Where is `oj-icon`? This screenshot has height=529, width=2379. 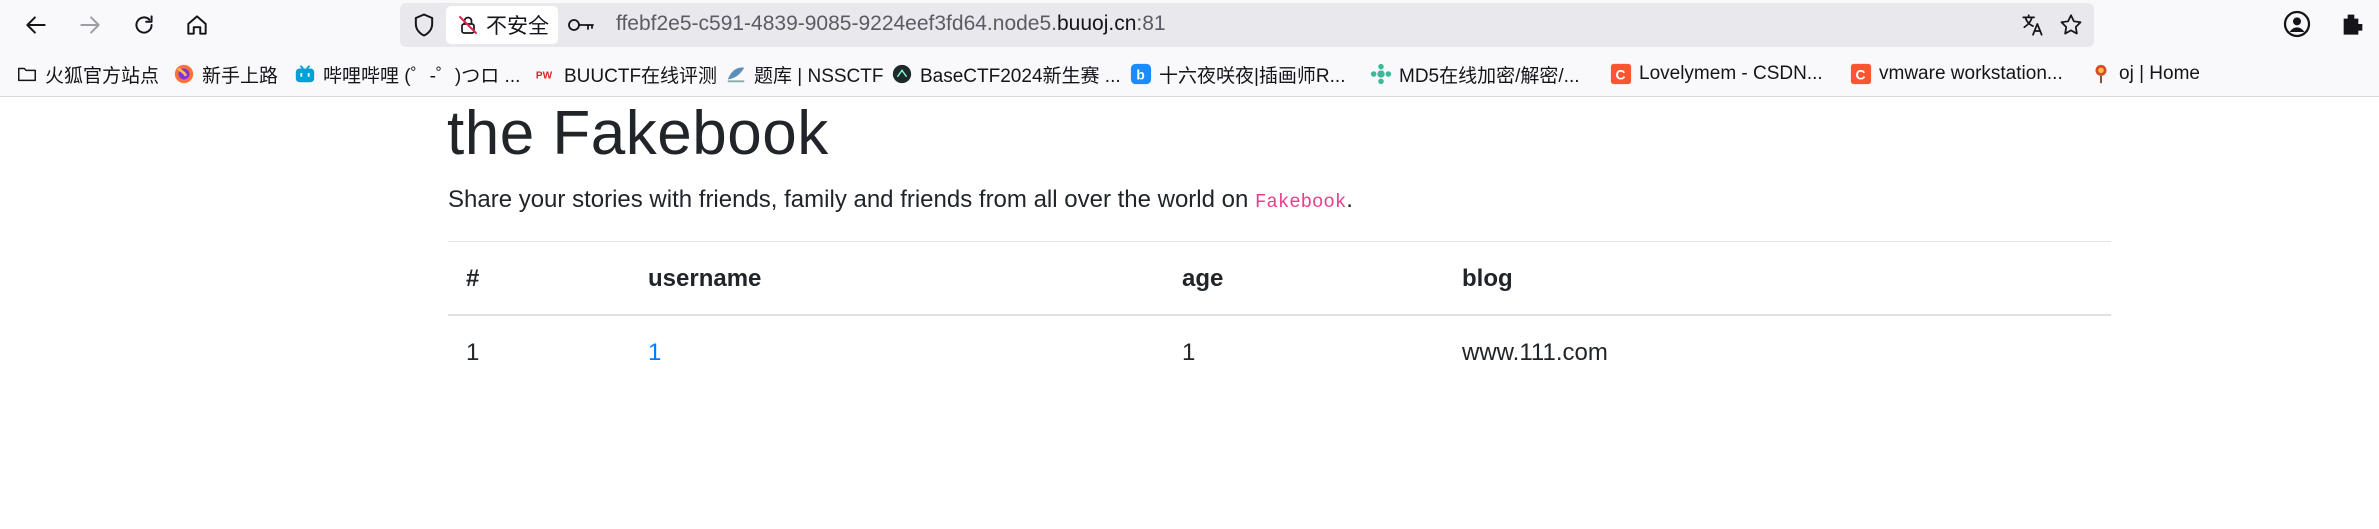 oj-icon is located at coordinates (2101, 74).